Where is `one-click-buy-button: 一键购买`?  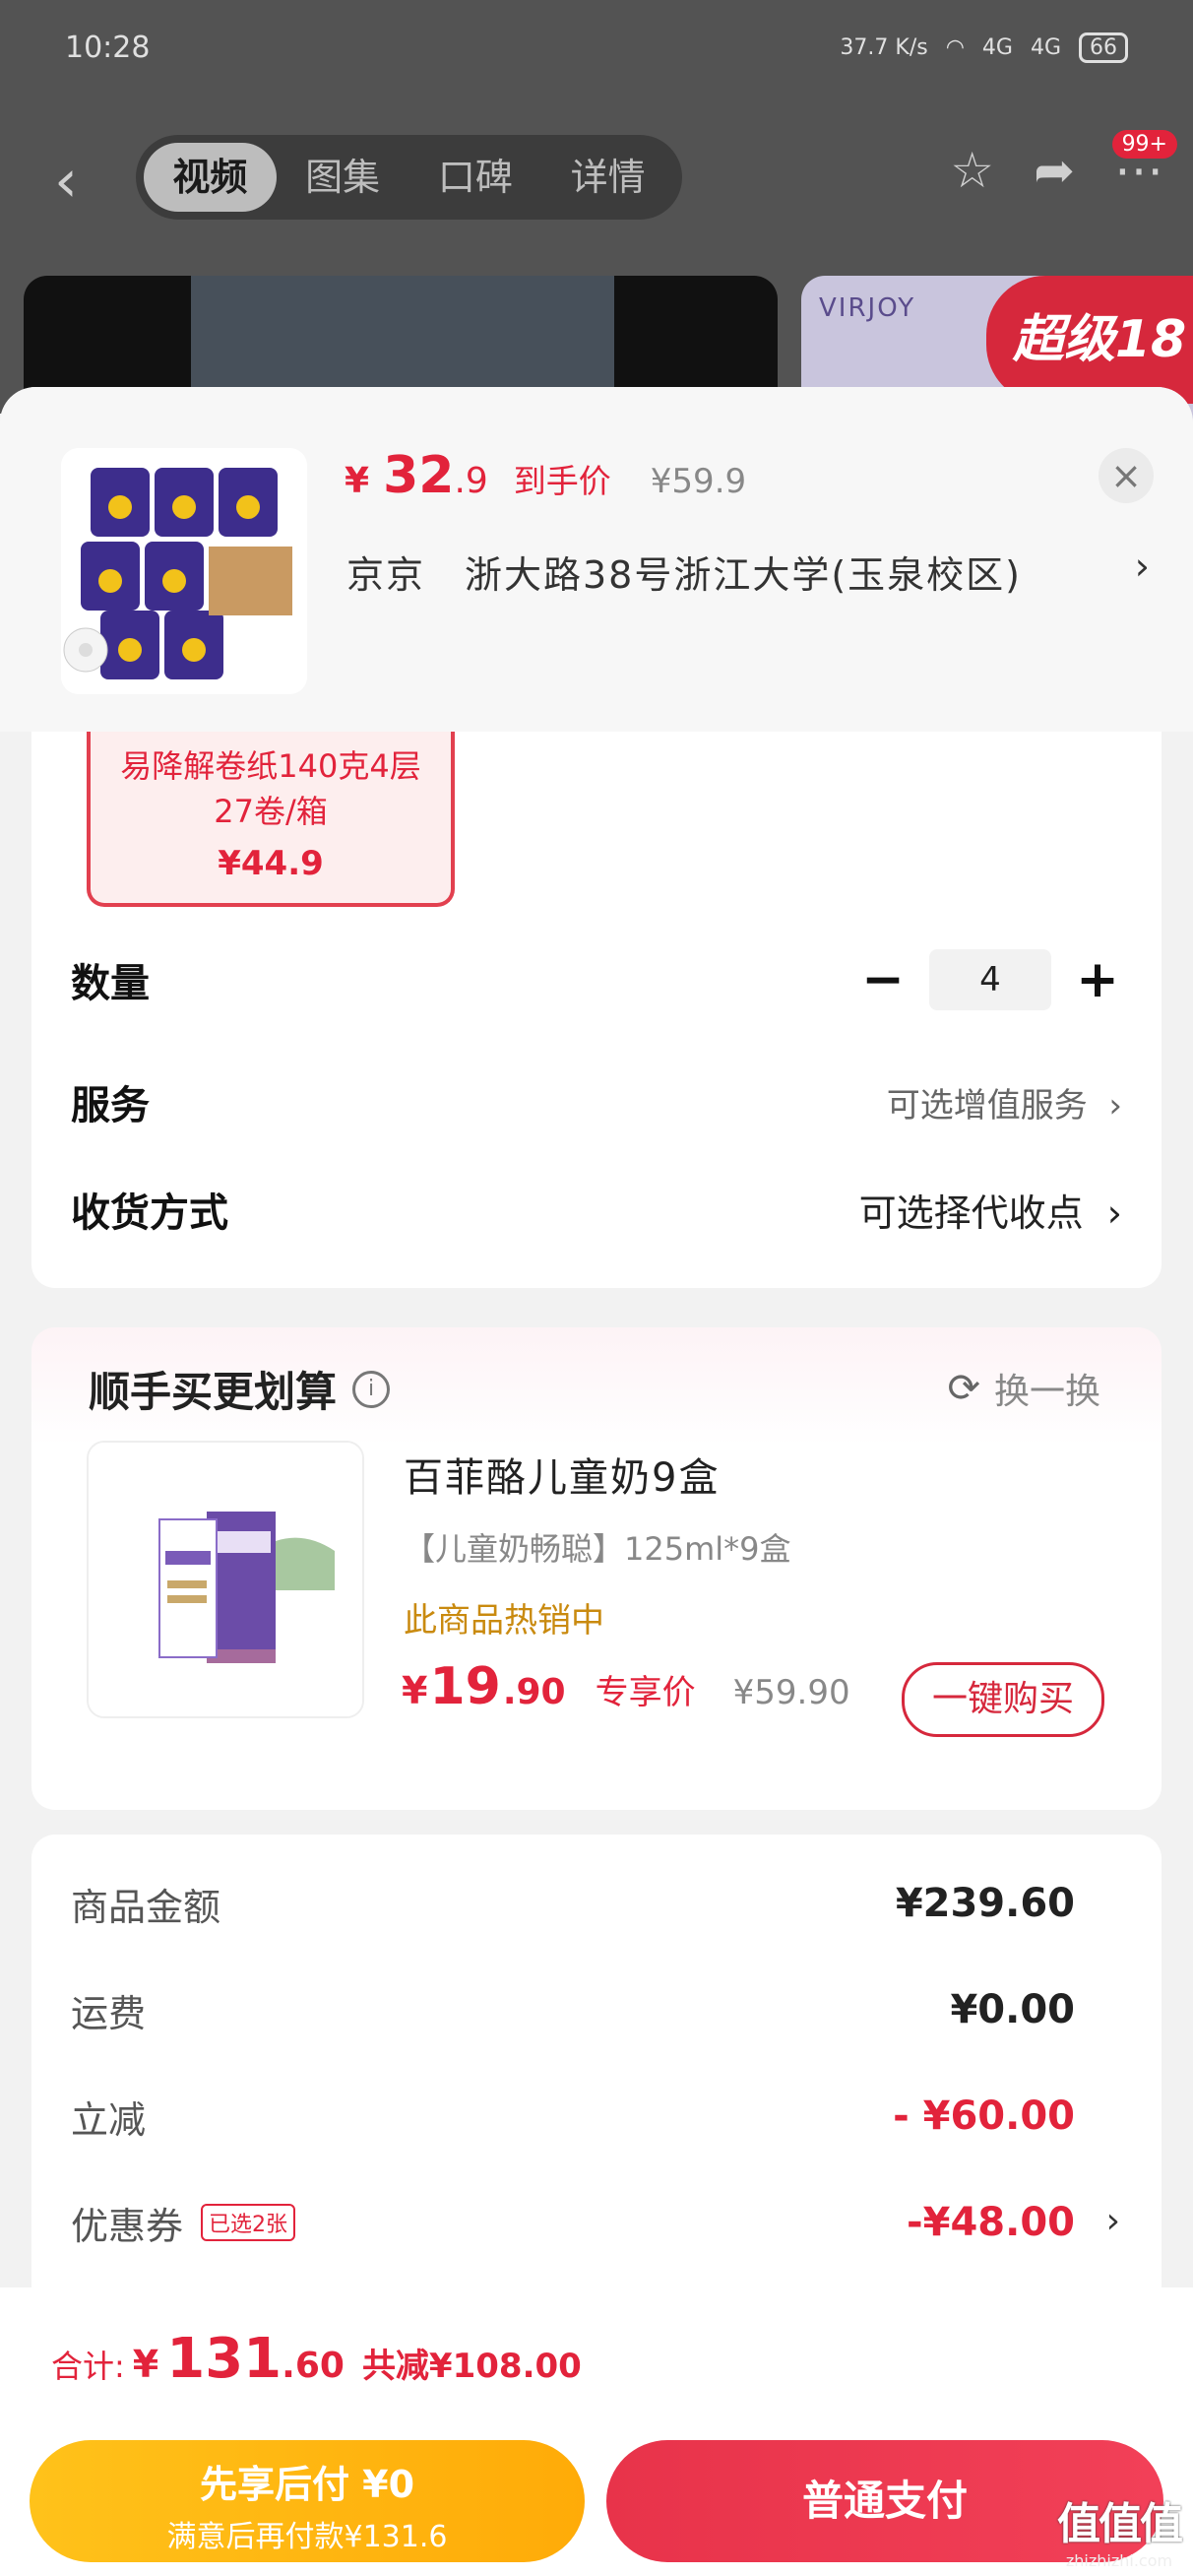
one-click-buy-button: 一键购买 is located at coordinates (1003, 1699).